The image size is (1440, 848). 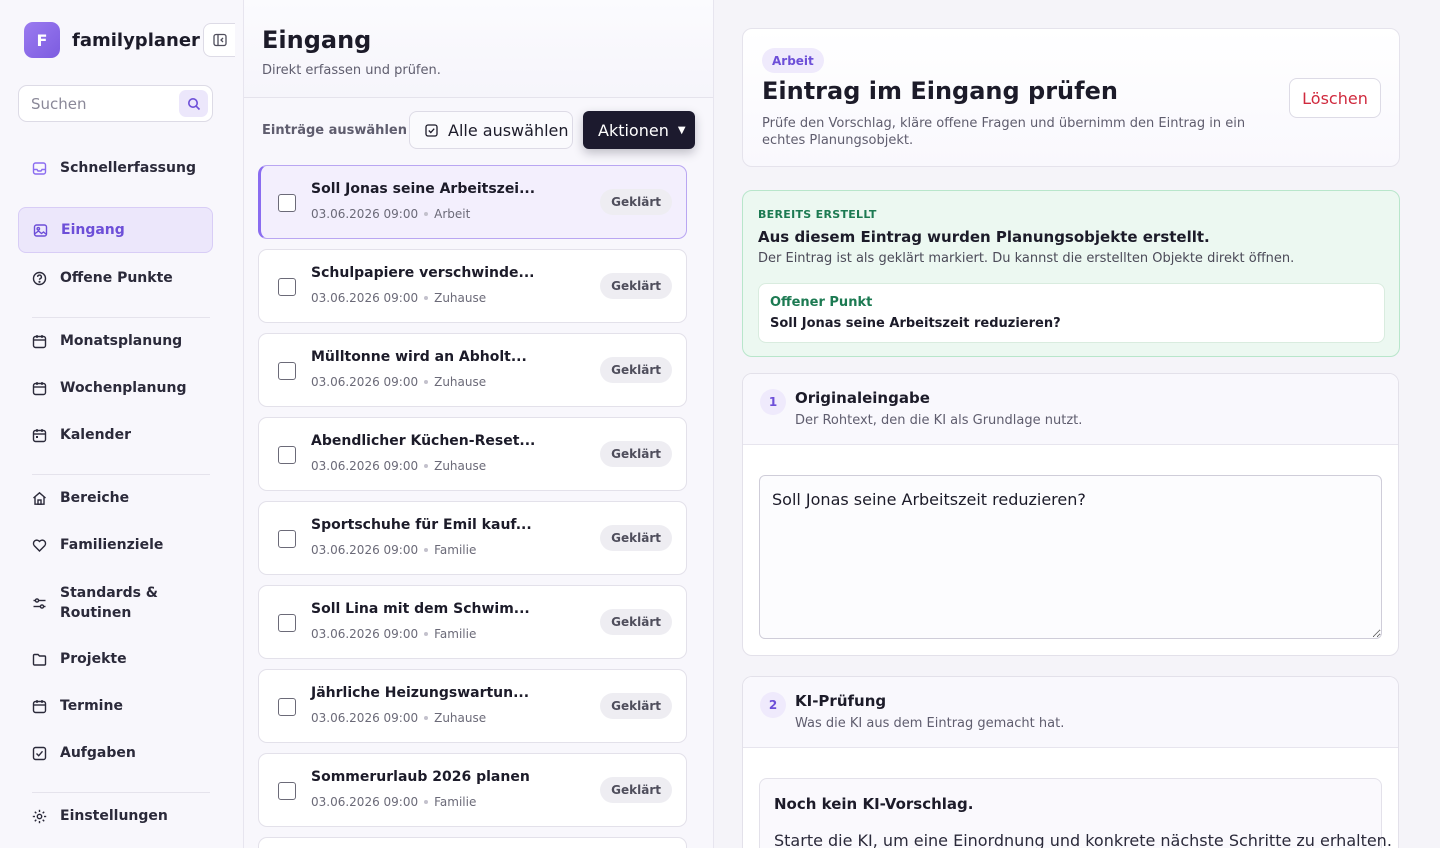 What do you see at coordinates (95, 498) in the screenshot?
I see `sidebar-item-label: Bereiche` at bounding box center [95, 498].